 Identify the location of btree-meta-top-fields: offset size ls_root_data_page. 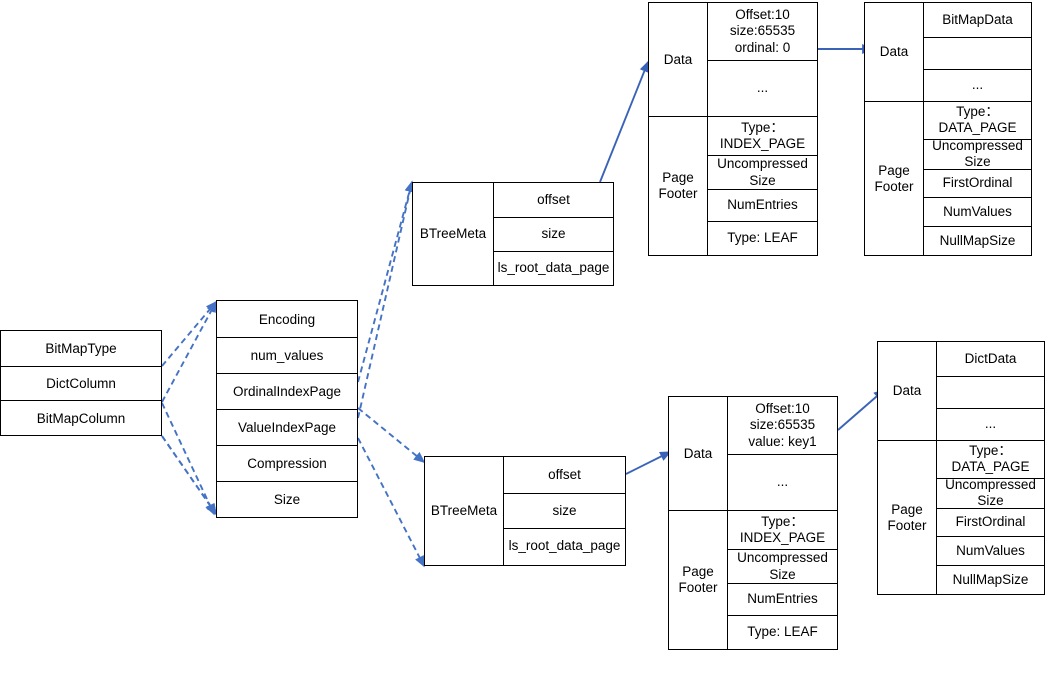
(553, 234).